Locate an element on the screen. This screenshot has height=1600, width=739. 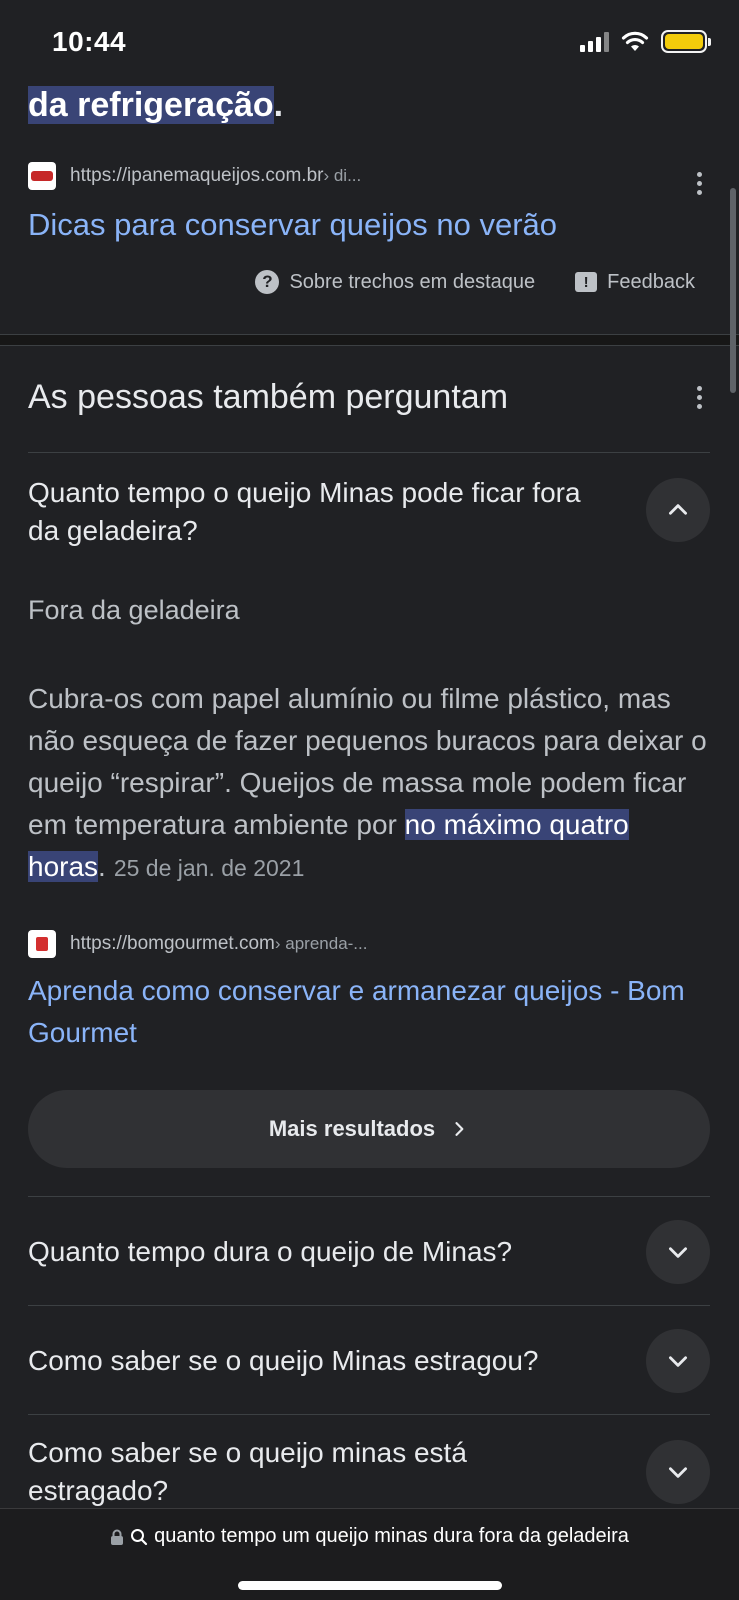
status-icons is located at coordinates (645, 41).